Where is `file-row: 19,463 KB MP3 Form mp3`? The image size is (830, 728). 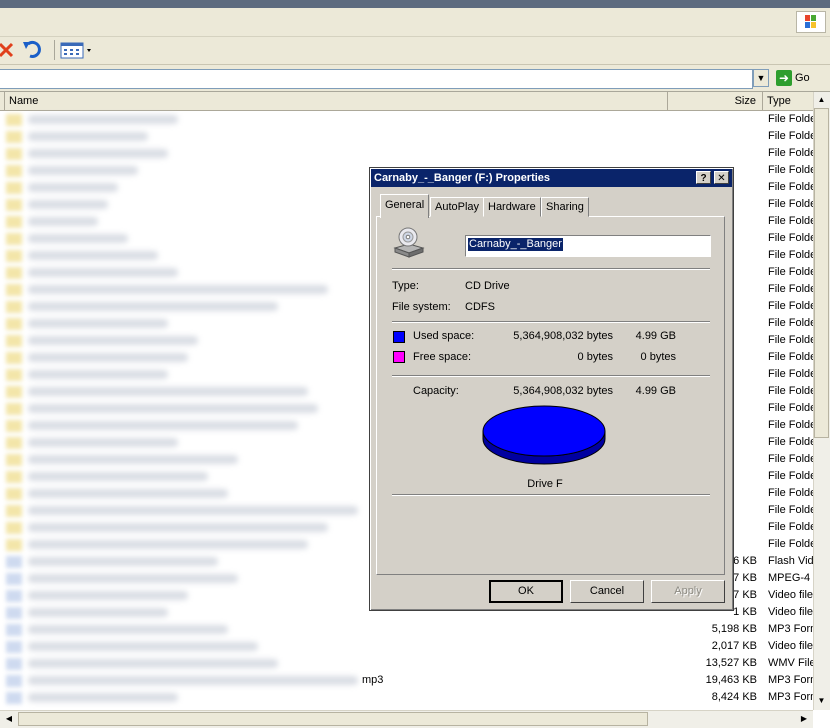 file-row: 19,463 KB MP3 Form mp3 is located at coordinates (406, 680).